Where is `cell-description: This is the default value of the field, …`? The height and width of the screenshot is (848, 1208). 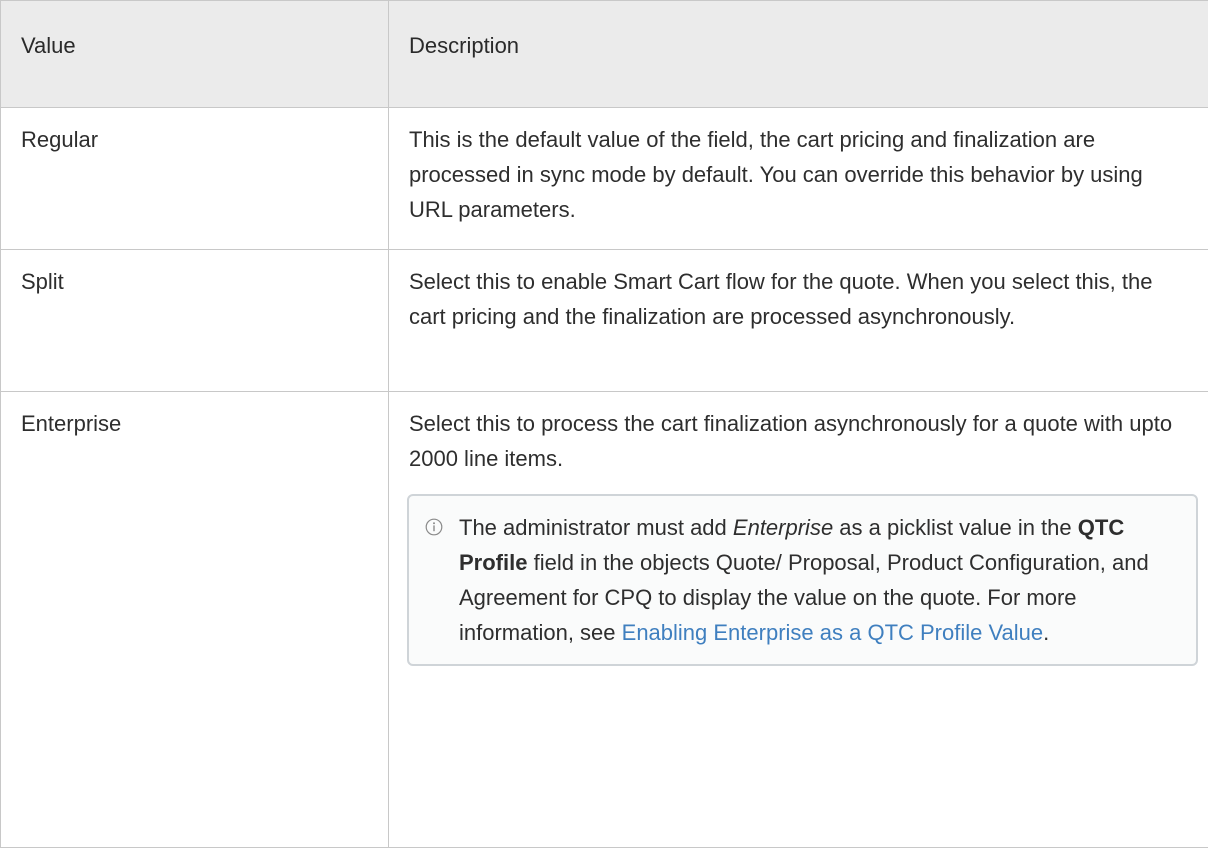 cell-description: This is the default value of the field, … is located at coordinates (798, 179).